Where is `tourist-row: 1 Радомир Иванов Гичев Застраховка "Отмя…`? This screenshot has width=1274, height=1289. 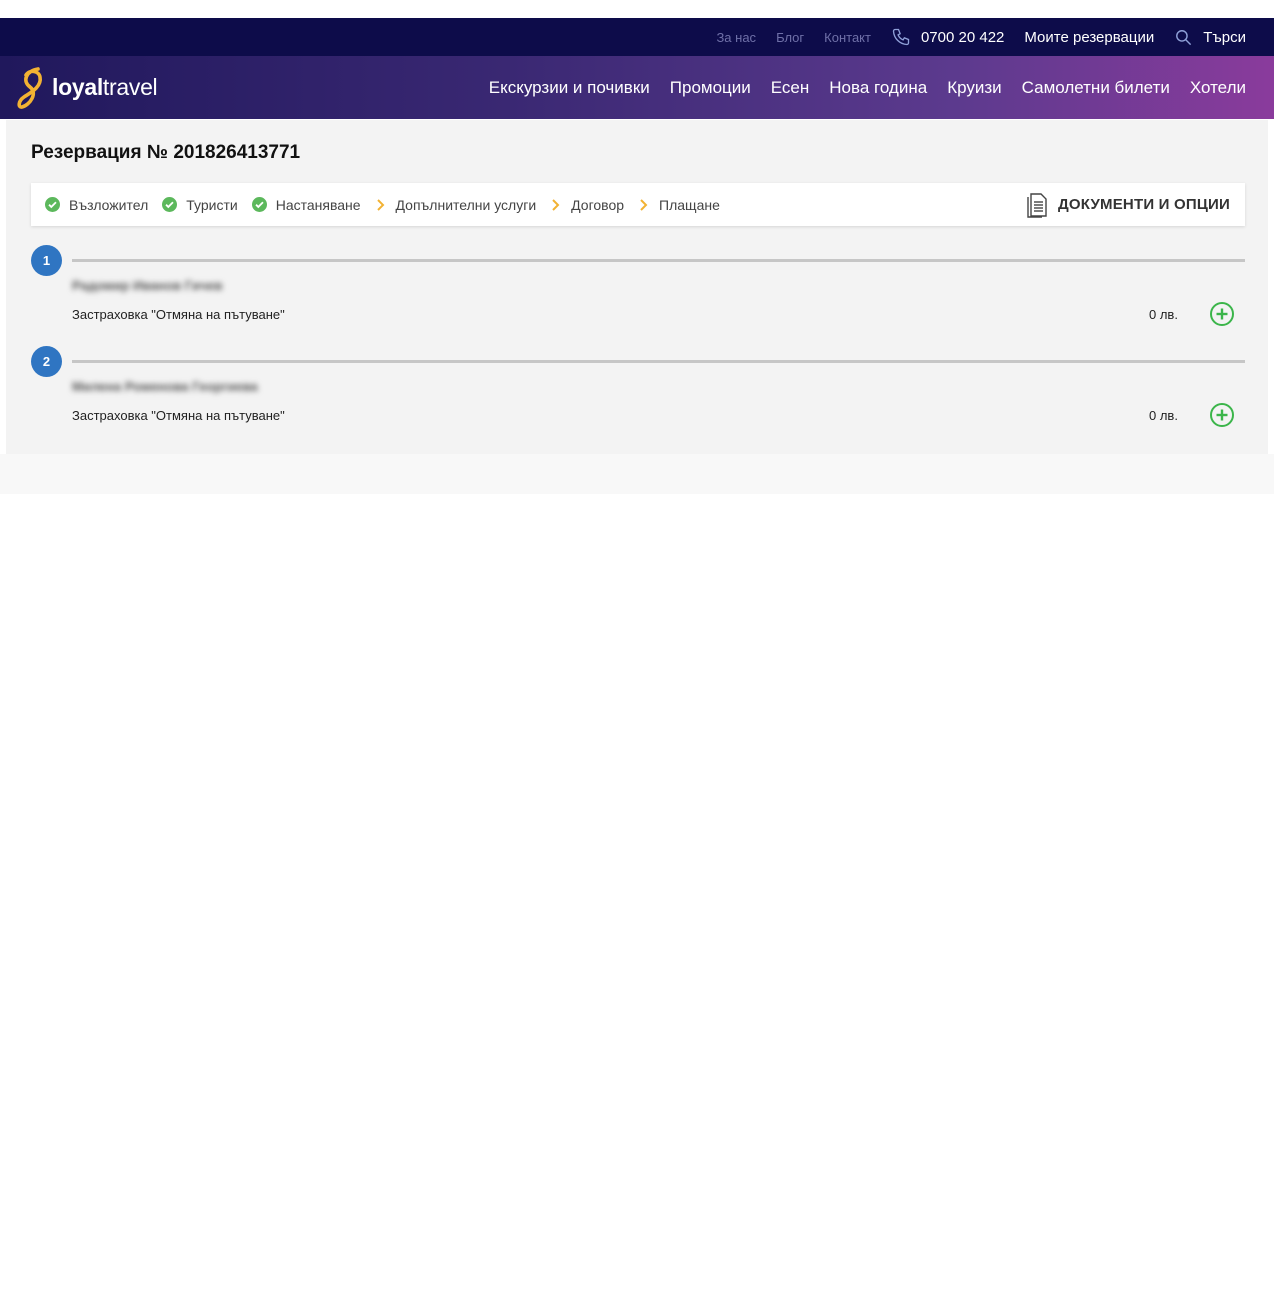 tourist-row: 1 Радомир Иванов Гичев Застраховка "Отмя… is located at coordinates (638, 290).